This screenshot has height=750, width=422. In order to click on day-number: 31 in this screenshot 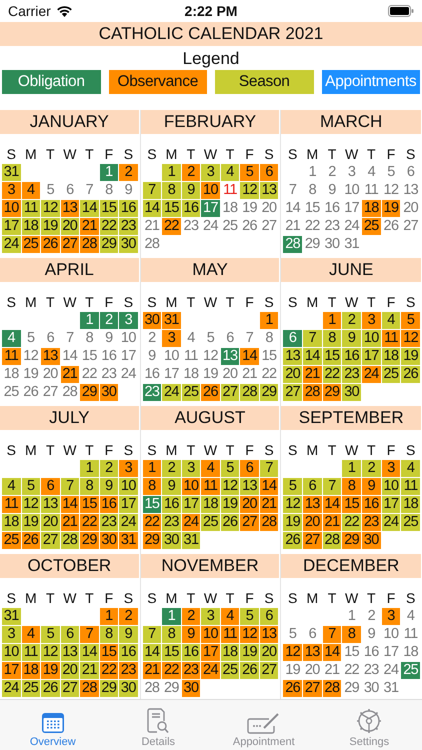, I will do `click(391, 688)`.